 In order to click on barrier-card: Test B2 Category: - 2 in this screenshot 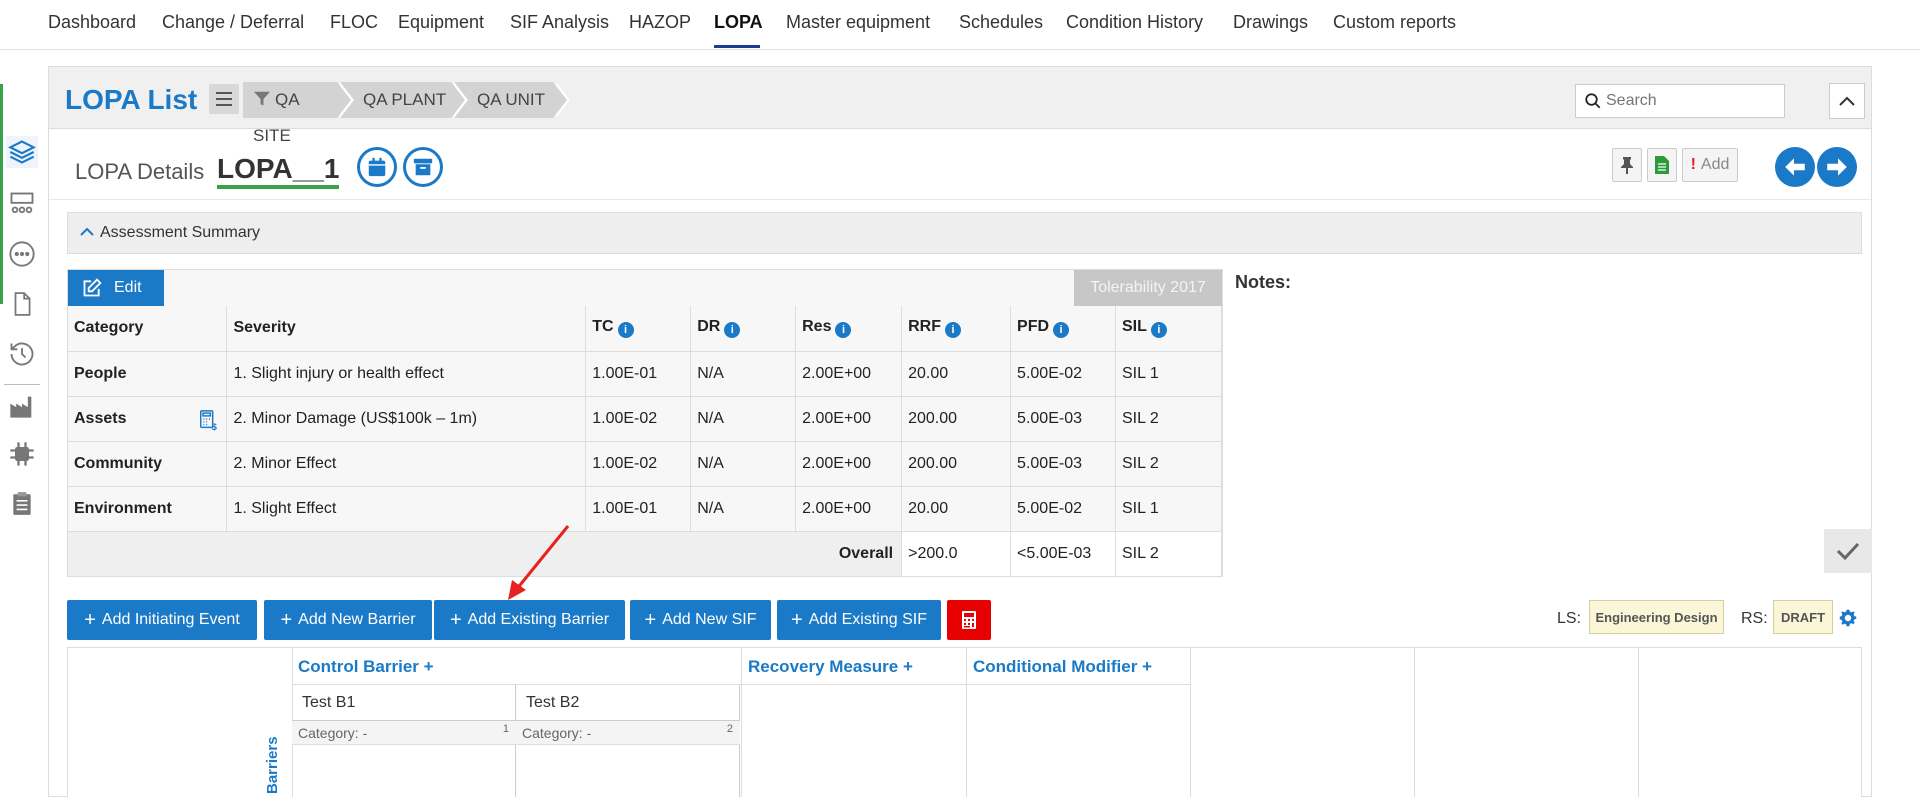, I will do `click(628, 741)`.